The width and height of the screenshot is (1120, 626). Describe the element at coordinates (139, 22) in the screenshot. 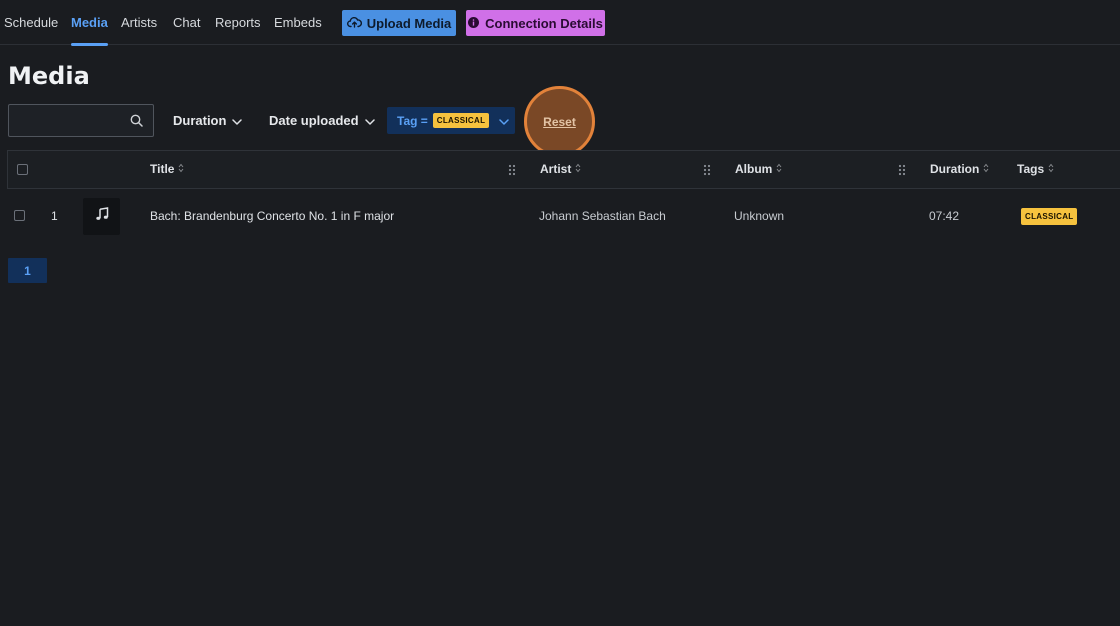

I see `nav-artists: Artists` at that location.